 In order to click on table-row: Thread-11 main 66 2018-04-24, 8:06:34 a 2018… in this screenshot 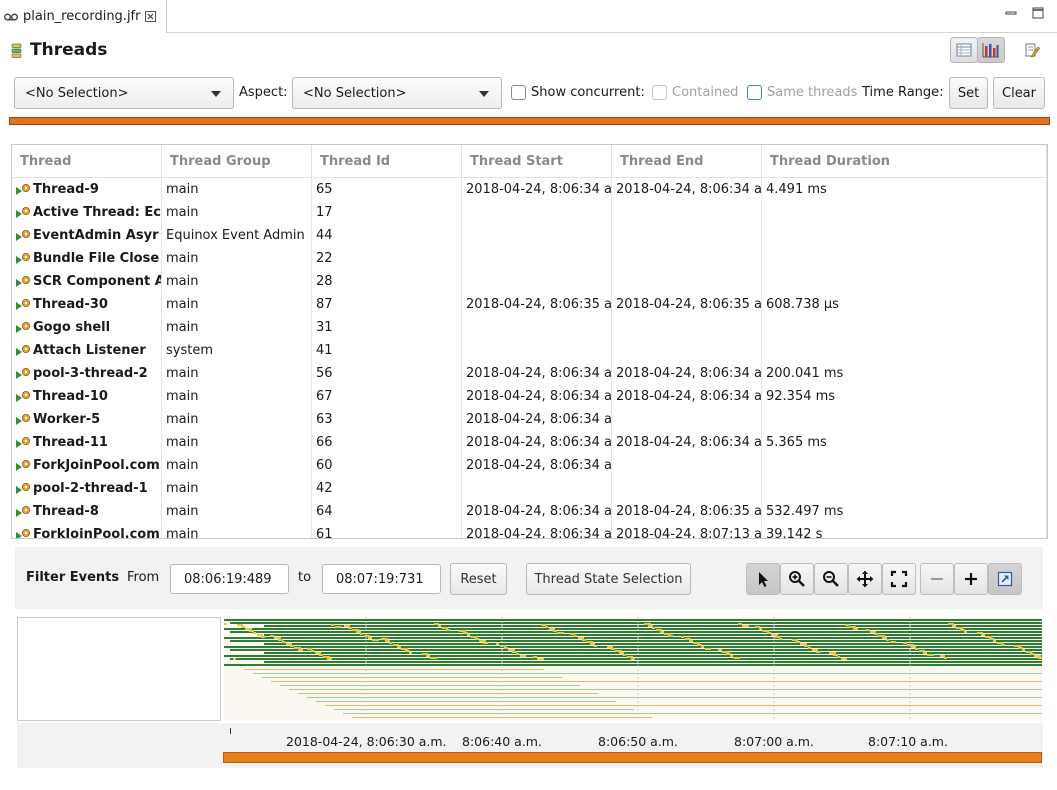, I will do `click(529, 442)`.